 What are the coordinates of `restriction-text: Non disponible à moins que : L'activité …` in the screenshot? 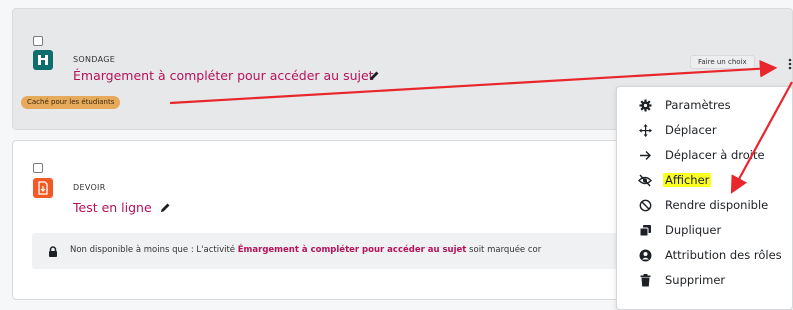 It's located at (305, 250).